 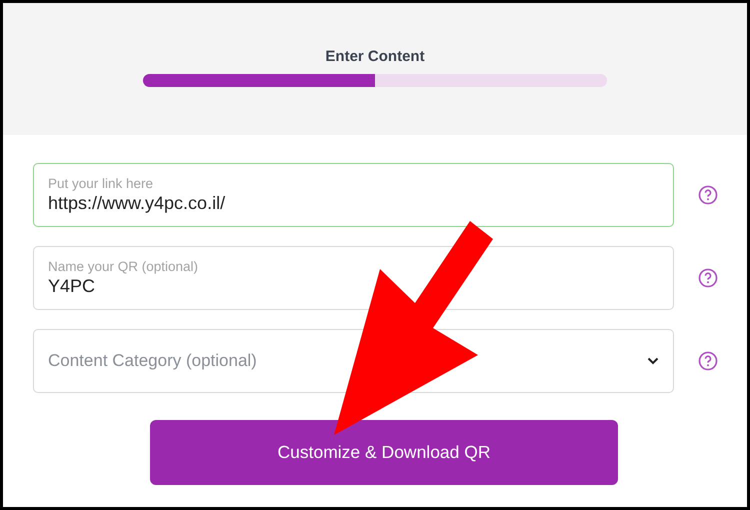 I want to click on chevron-down-icon, so click(x=653, y=361).